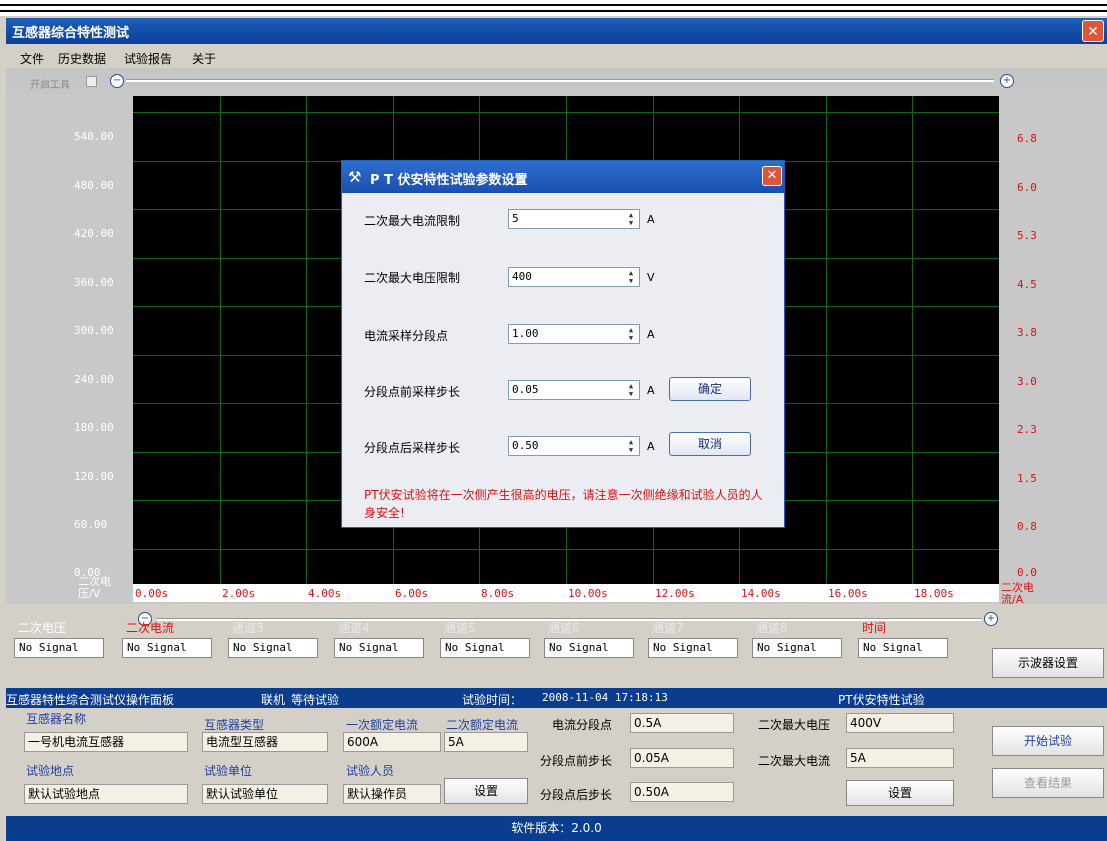 This screenshot has width=1107, height=841. I want to click on primary-current-label: 一次额定电流, so click(382, 725).